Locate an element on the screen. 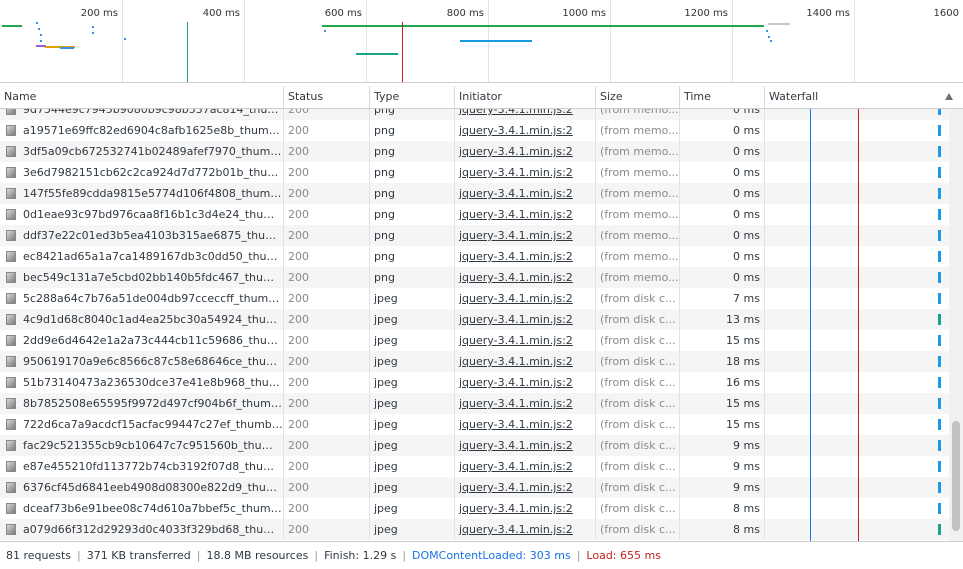 This screenshot has width=963, height=569. column-header-time: Time is located at coordinates (722, 97).